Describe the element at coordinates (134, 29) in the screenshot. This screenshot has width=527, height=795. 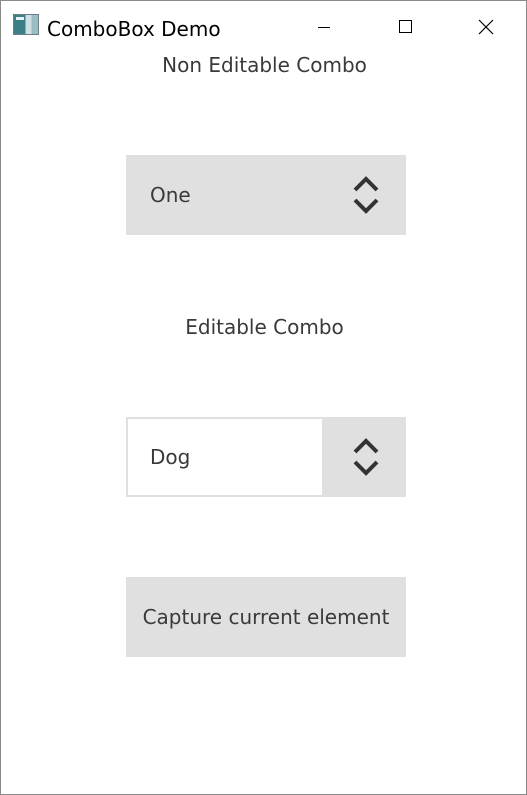
I see `window-title: ComboBox Demo` at that location.